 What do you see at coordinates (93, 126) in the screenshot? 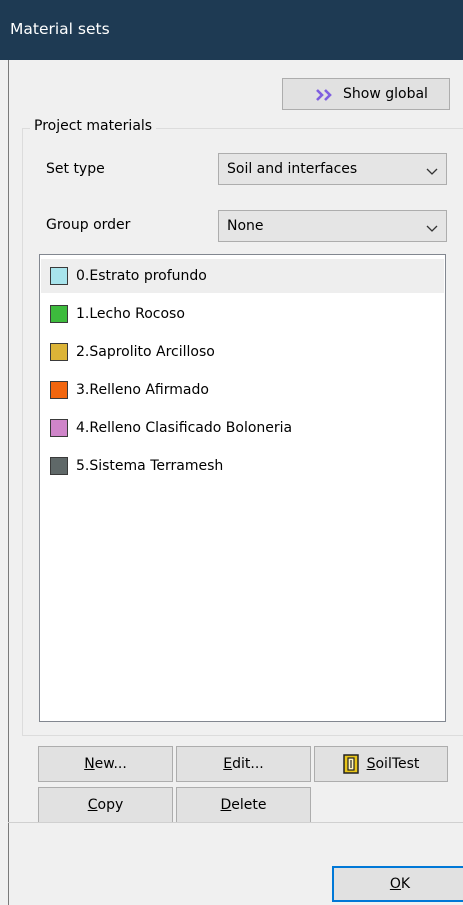
I see `project-materials-label: Project materials` at bounding box center [93, 126].